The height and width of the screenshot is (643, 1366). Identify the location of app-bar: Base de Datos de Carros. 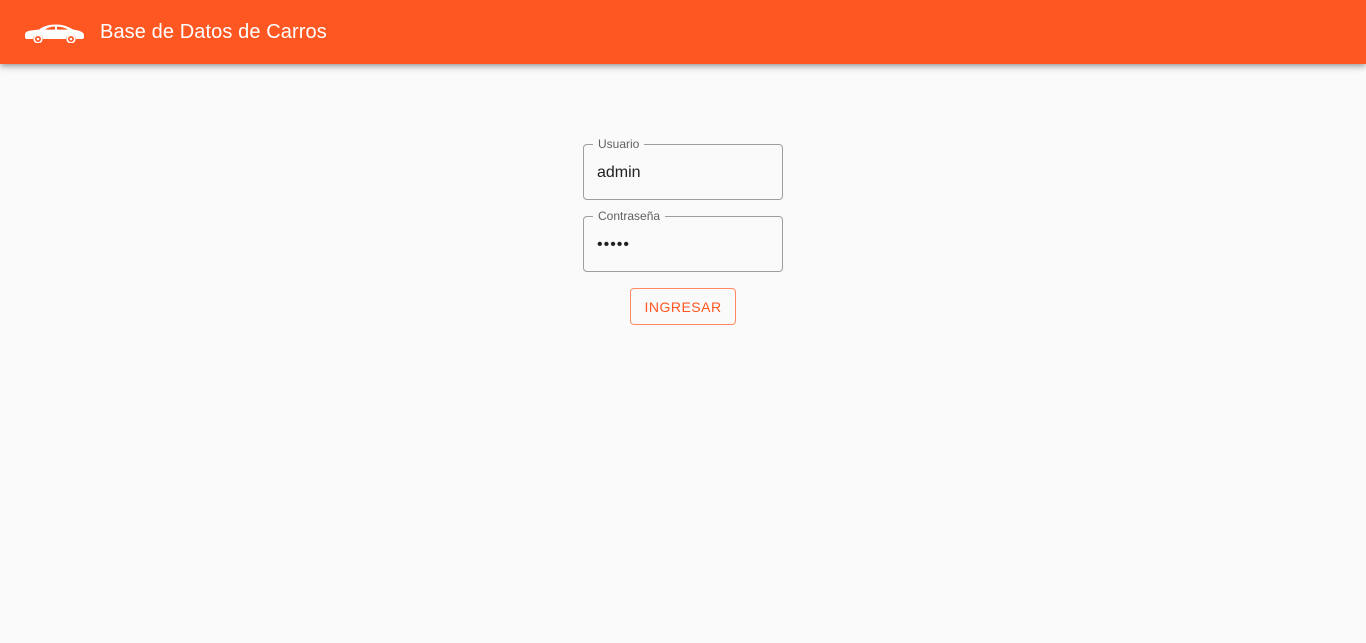
(683, 32).